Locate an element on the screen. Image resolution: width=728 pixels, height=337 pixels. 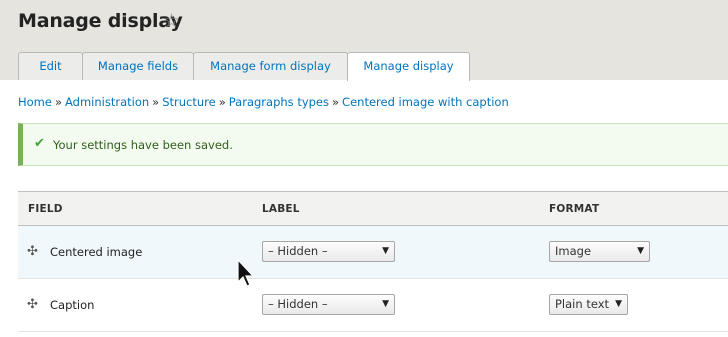
breadcrumb-centered-image-with-caption: Centered image with caption is located at coordinates (425, 102).